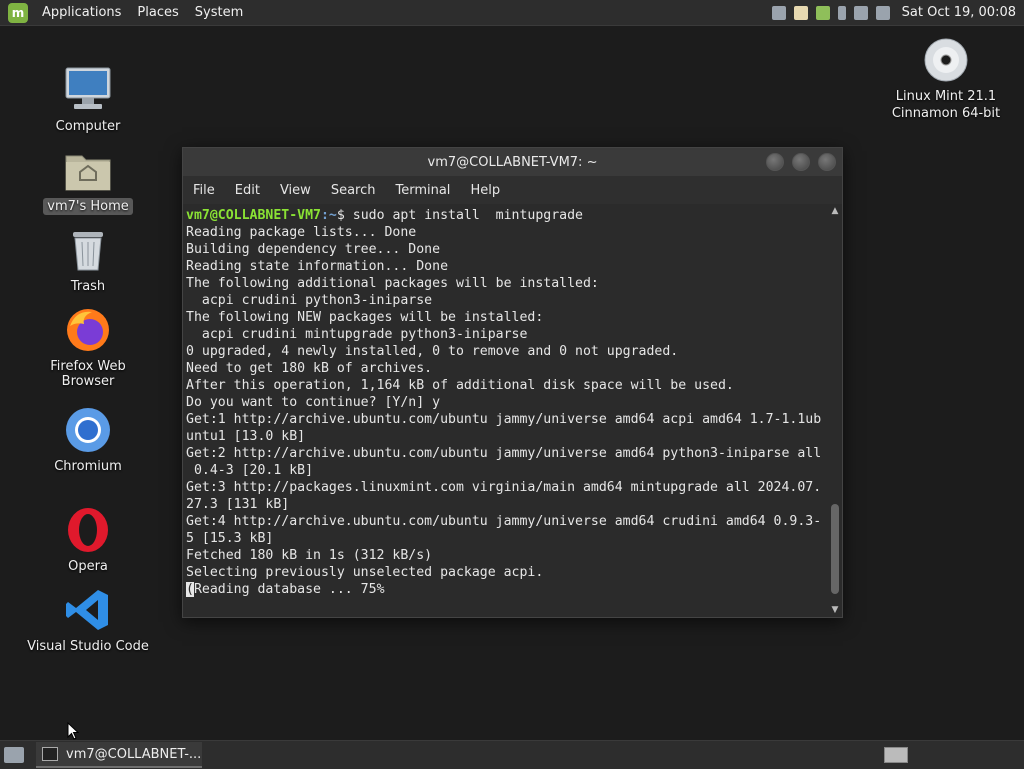 The height and width of the screenshot is (769, 1024). I want to click on menu-system: System, so click(219, 12).